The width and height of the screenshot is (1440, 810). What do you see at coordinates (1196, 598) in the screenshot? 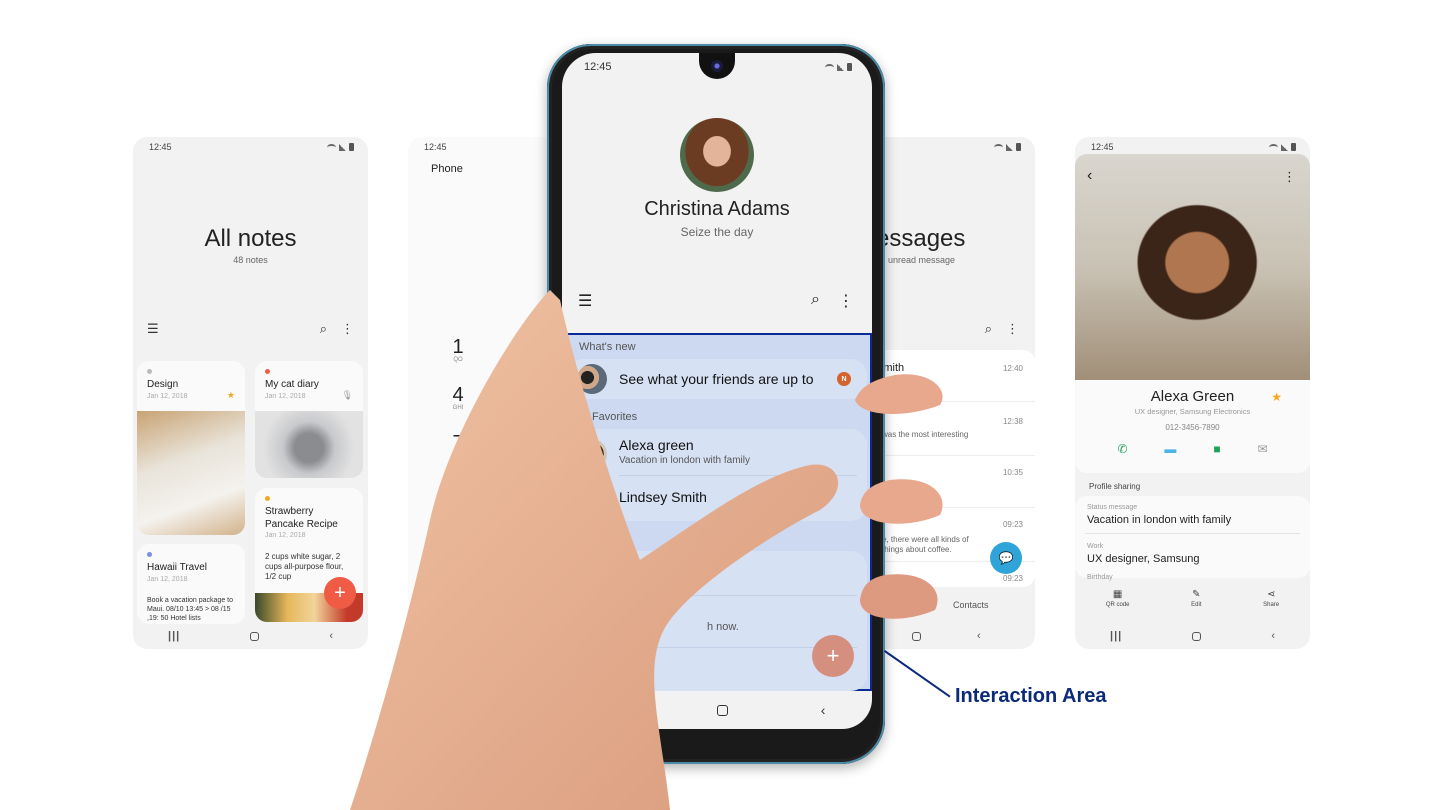
I see `edit-button: ✎ Edit` at bounding box center [1196, 598].